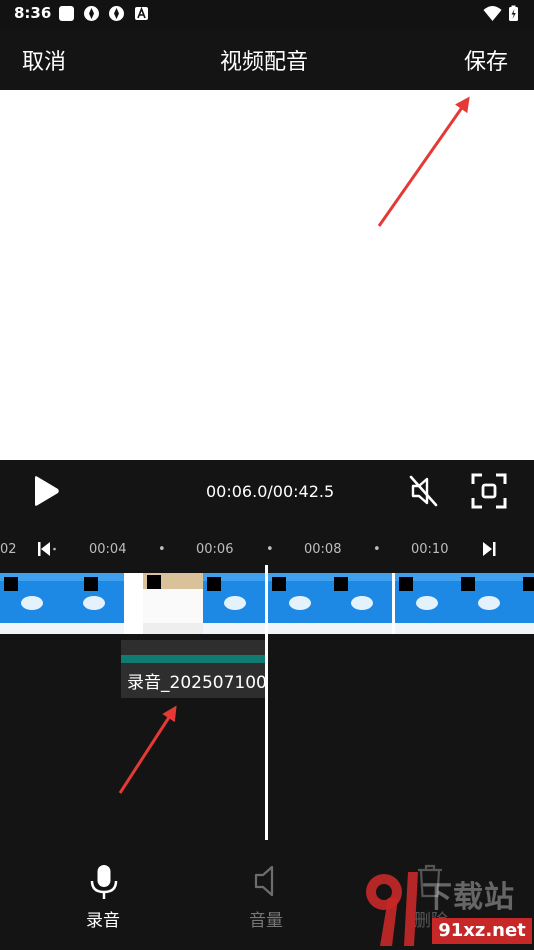  I want to click on volume-label: 音量, so click(266, 921).